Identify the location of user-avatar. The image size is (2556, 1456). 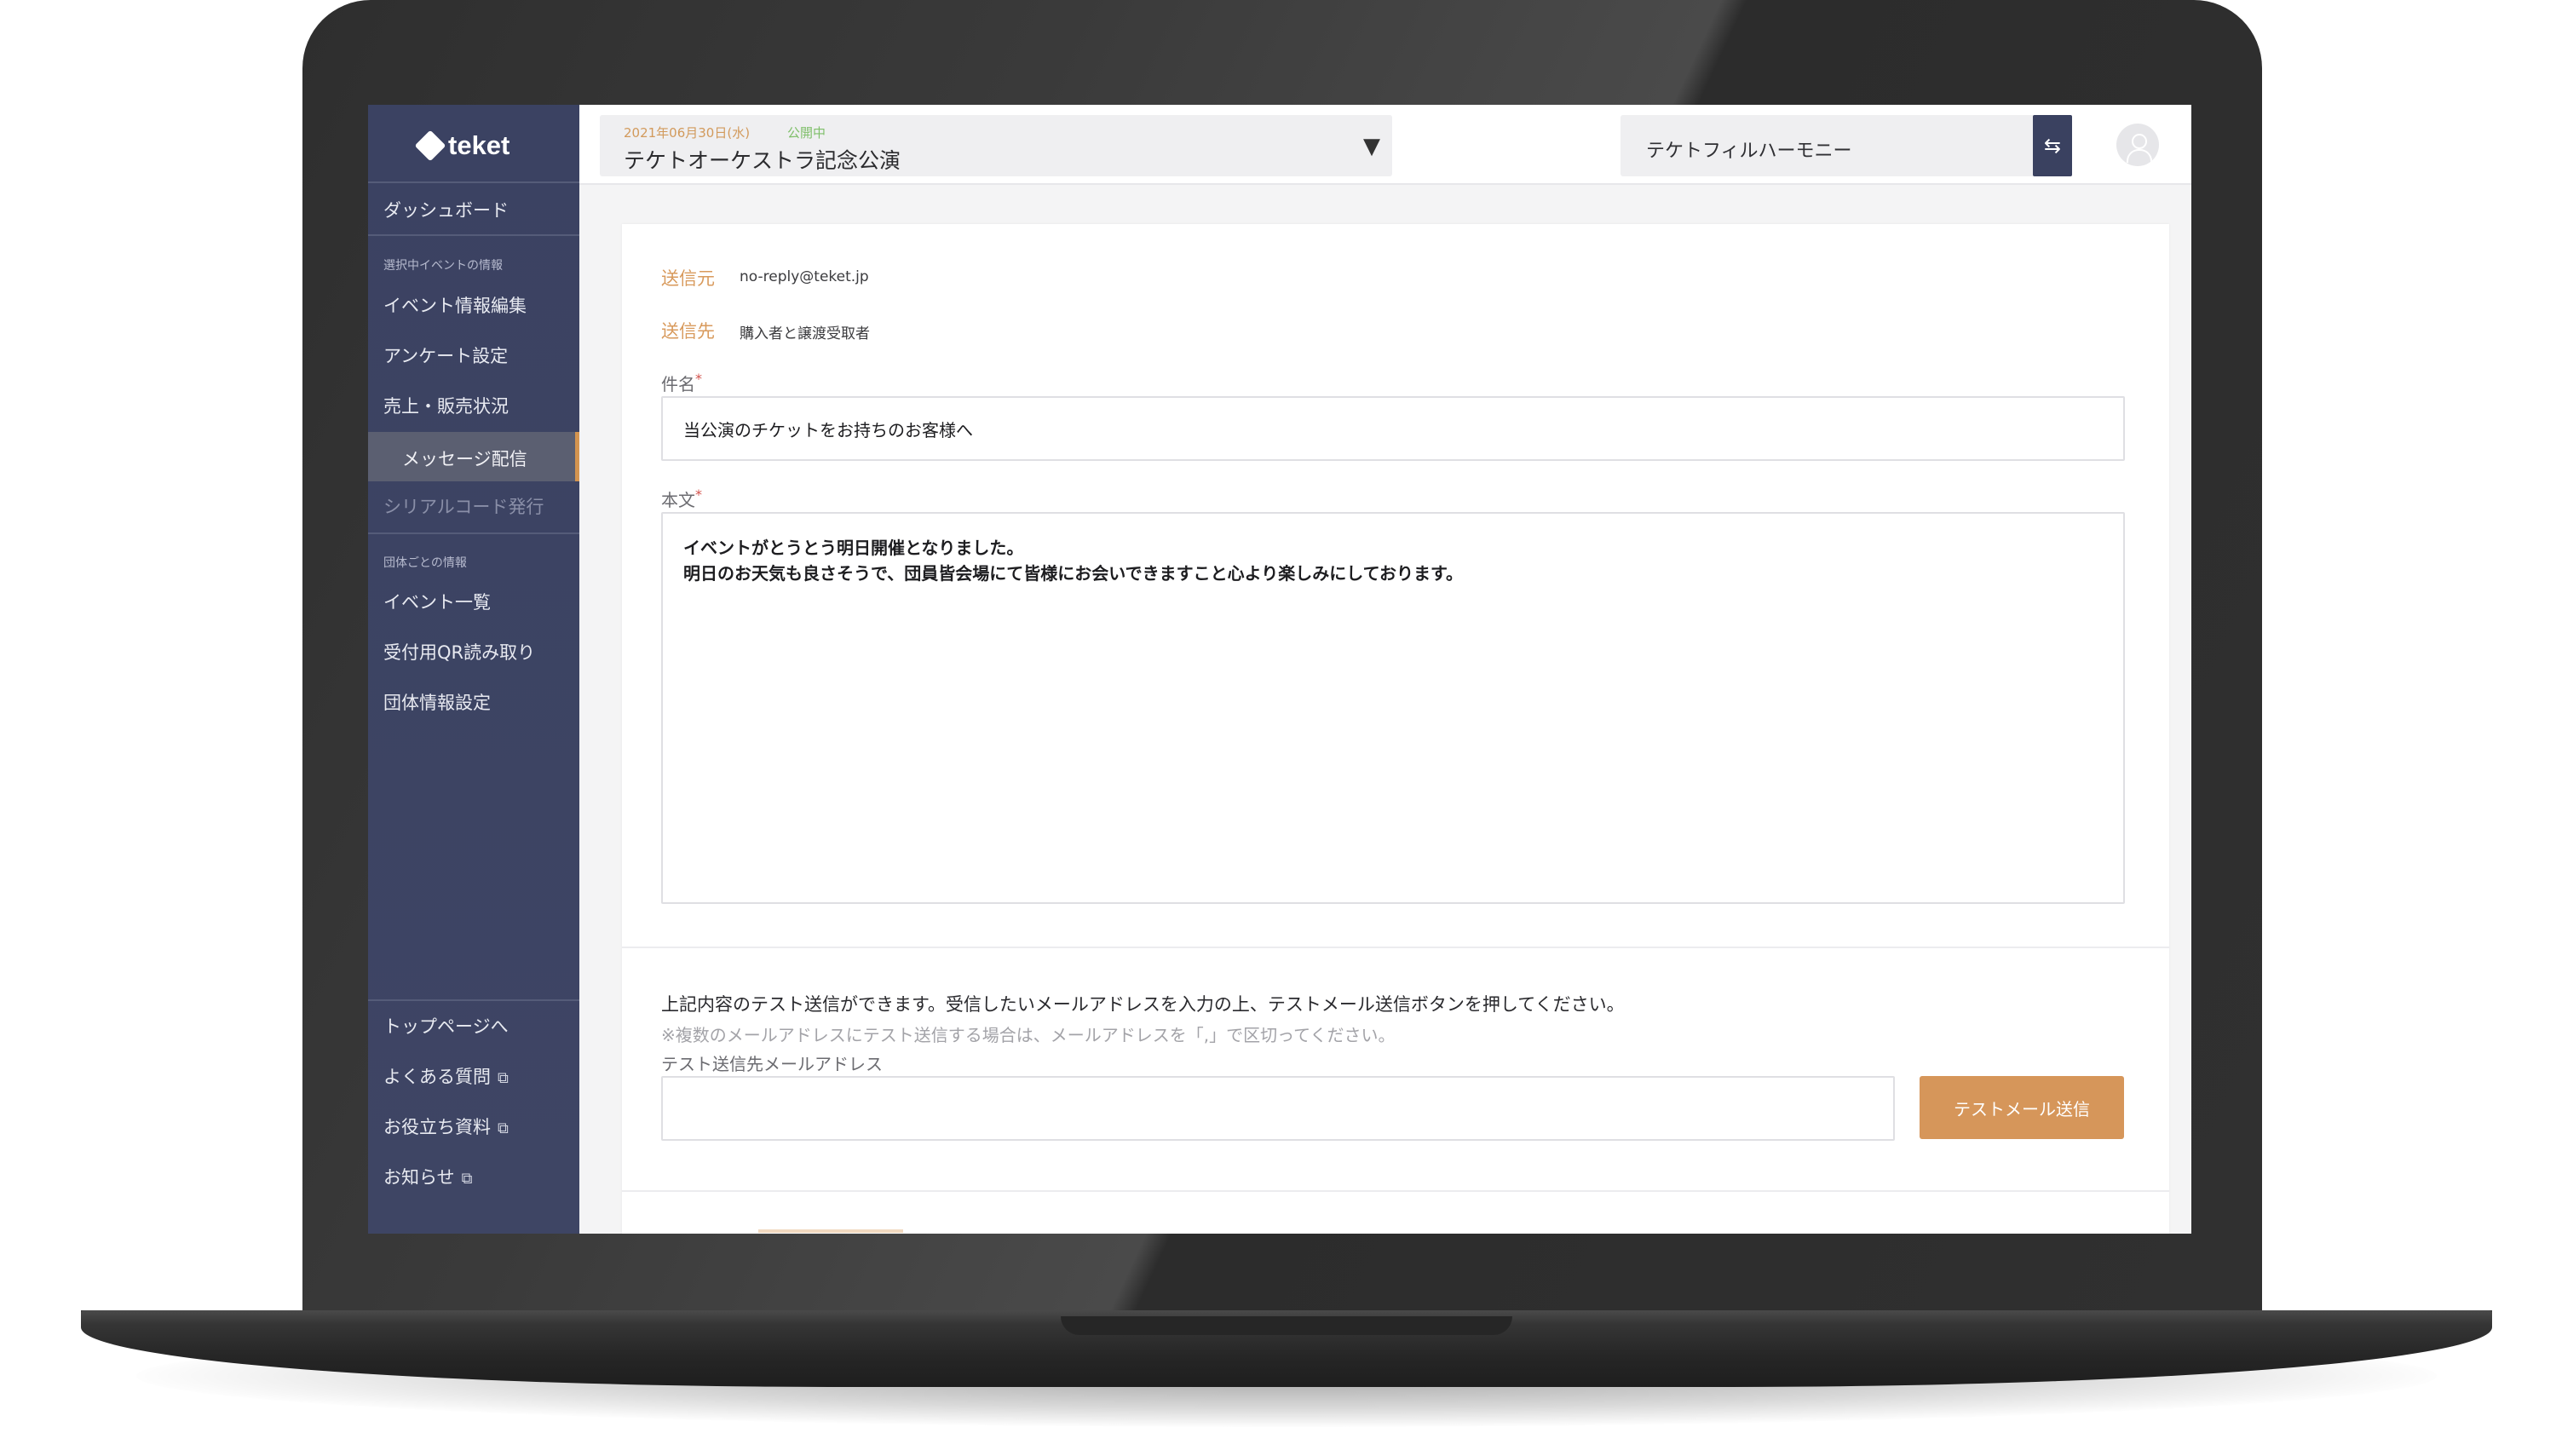
(2137, 145).